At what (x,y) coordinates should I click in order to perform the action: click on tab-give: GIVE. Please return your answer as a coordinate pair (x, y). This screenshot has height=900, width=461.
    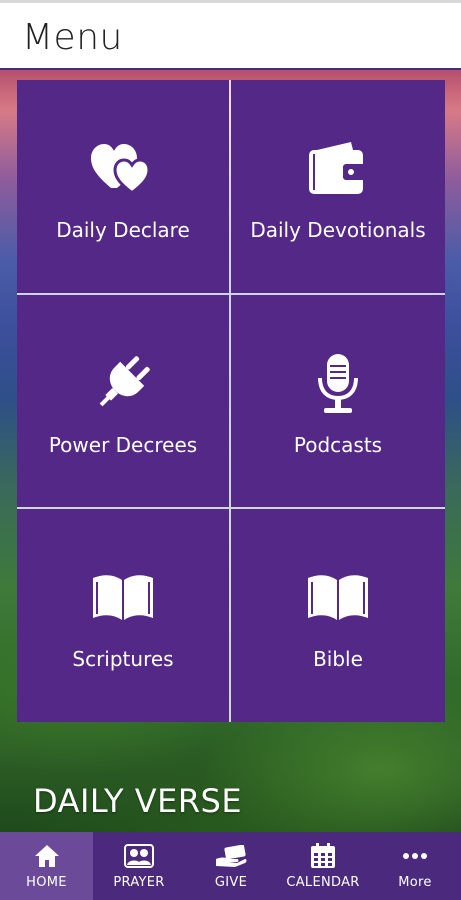
    Looking at the image, I should click on (231, 866).